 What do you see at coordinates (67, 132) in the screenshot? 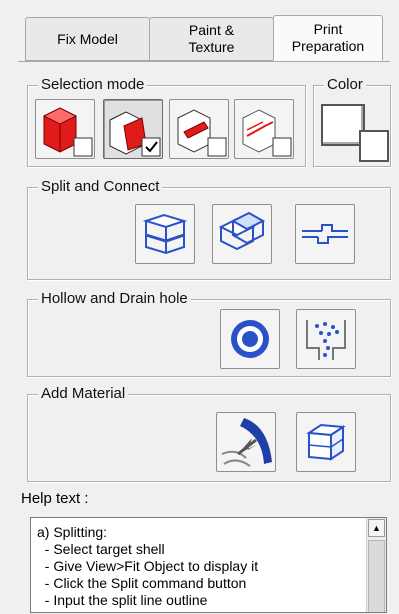
I see `select-shell-icon` at bounding box center [67, 132].